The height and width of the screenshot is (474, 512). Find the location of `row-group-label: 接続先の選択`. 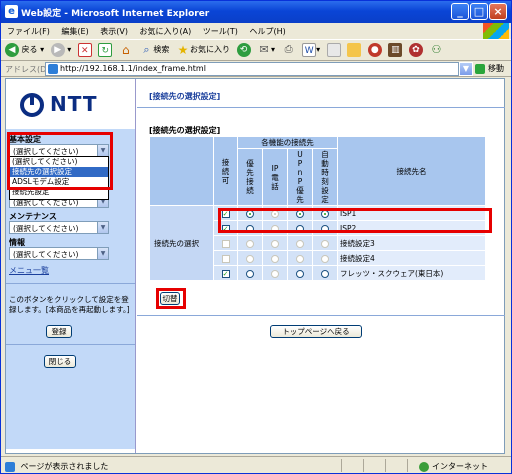

row-group-label: 接続先の選択 is located at coordinates (181, 243).